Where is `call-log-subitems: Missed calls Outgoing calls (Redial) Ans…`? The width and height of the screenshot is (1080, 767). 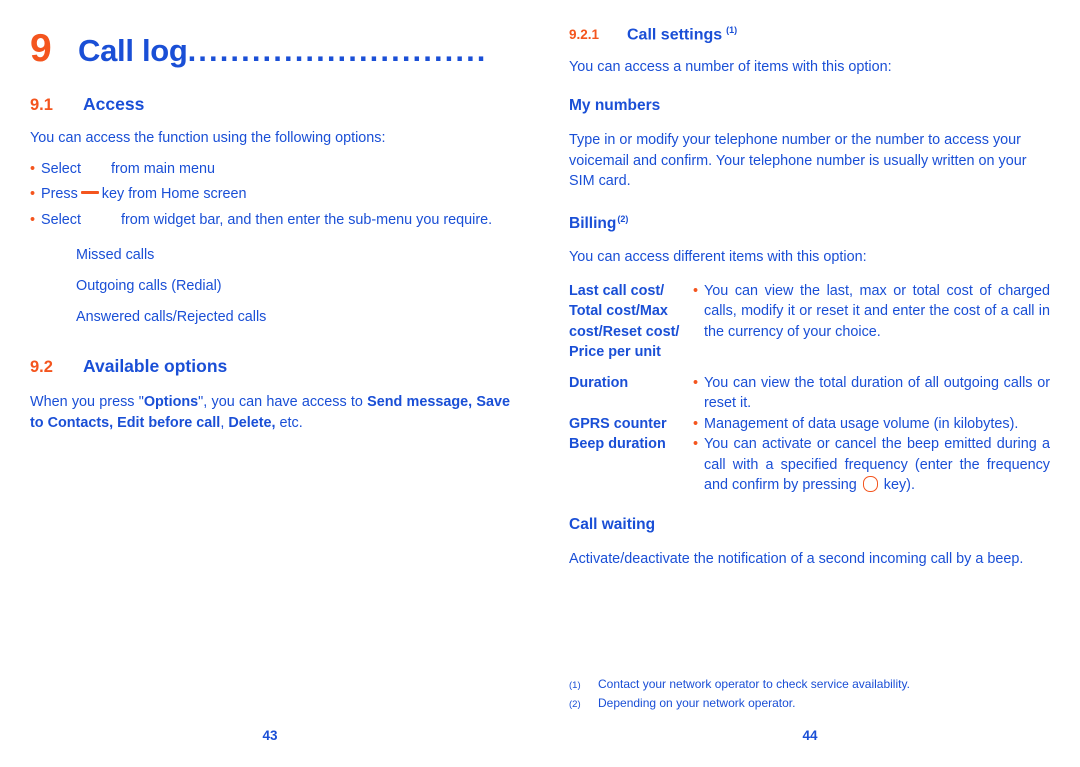
call-log-subitems: Missed calls Outgoing calls (Redial) Ans… is located at coordinates (270, 286).